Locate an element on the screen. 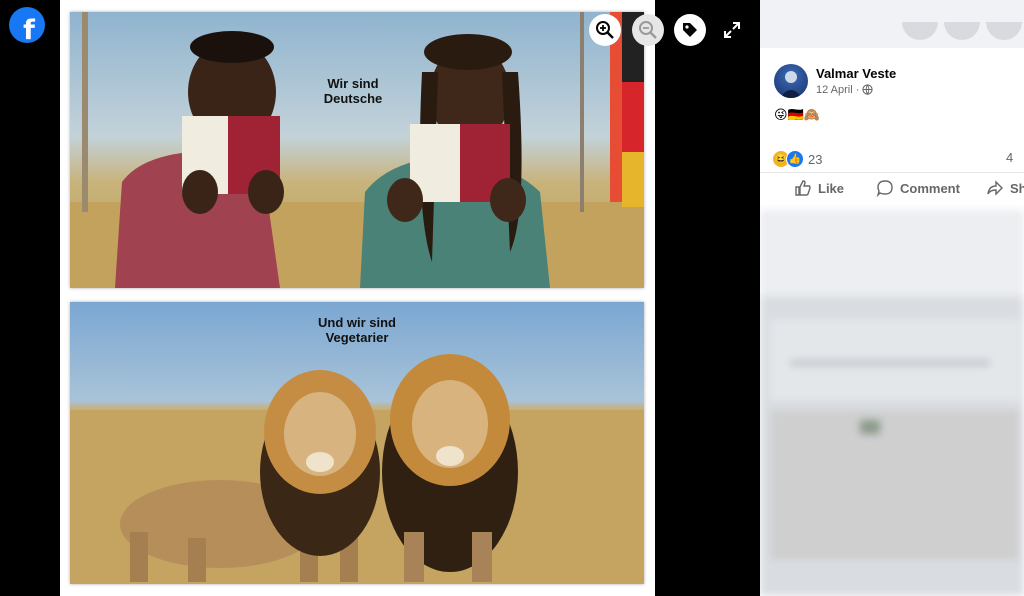 The image size is (1024, 596). comment-count: 4 is located at coordinates (1009, 157).